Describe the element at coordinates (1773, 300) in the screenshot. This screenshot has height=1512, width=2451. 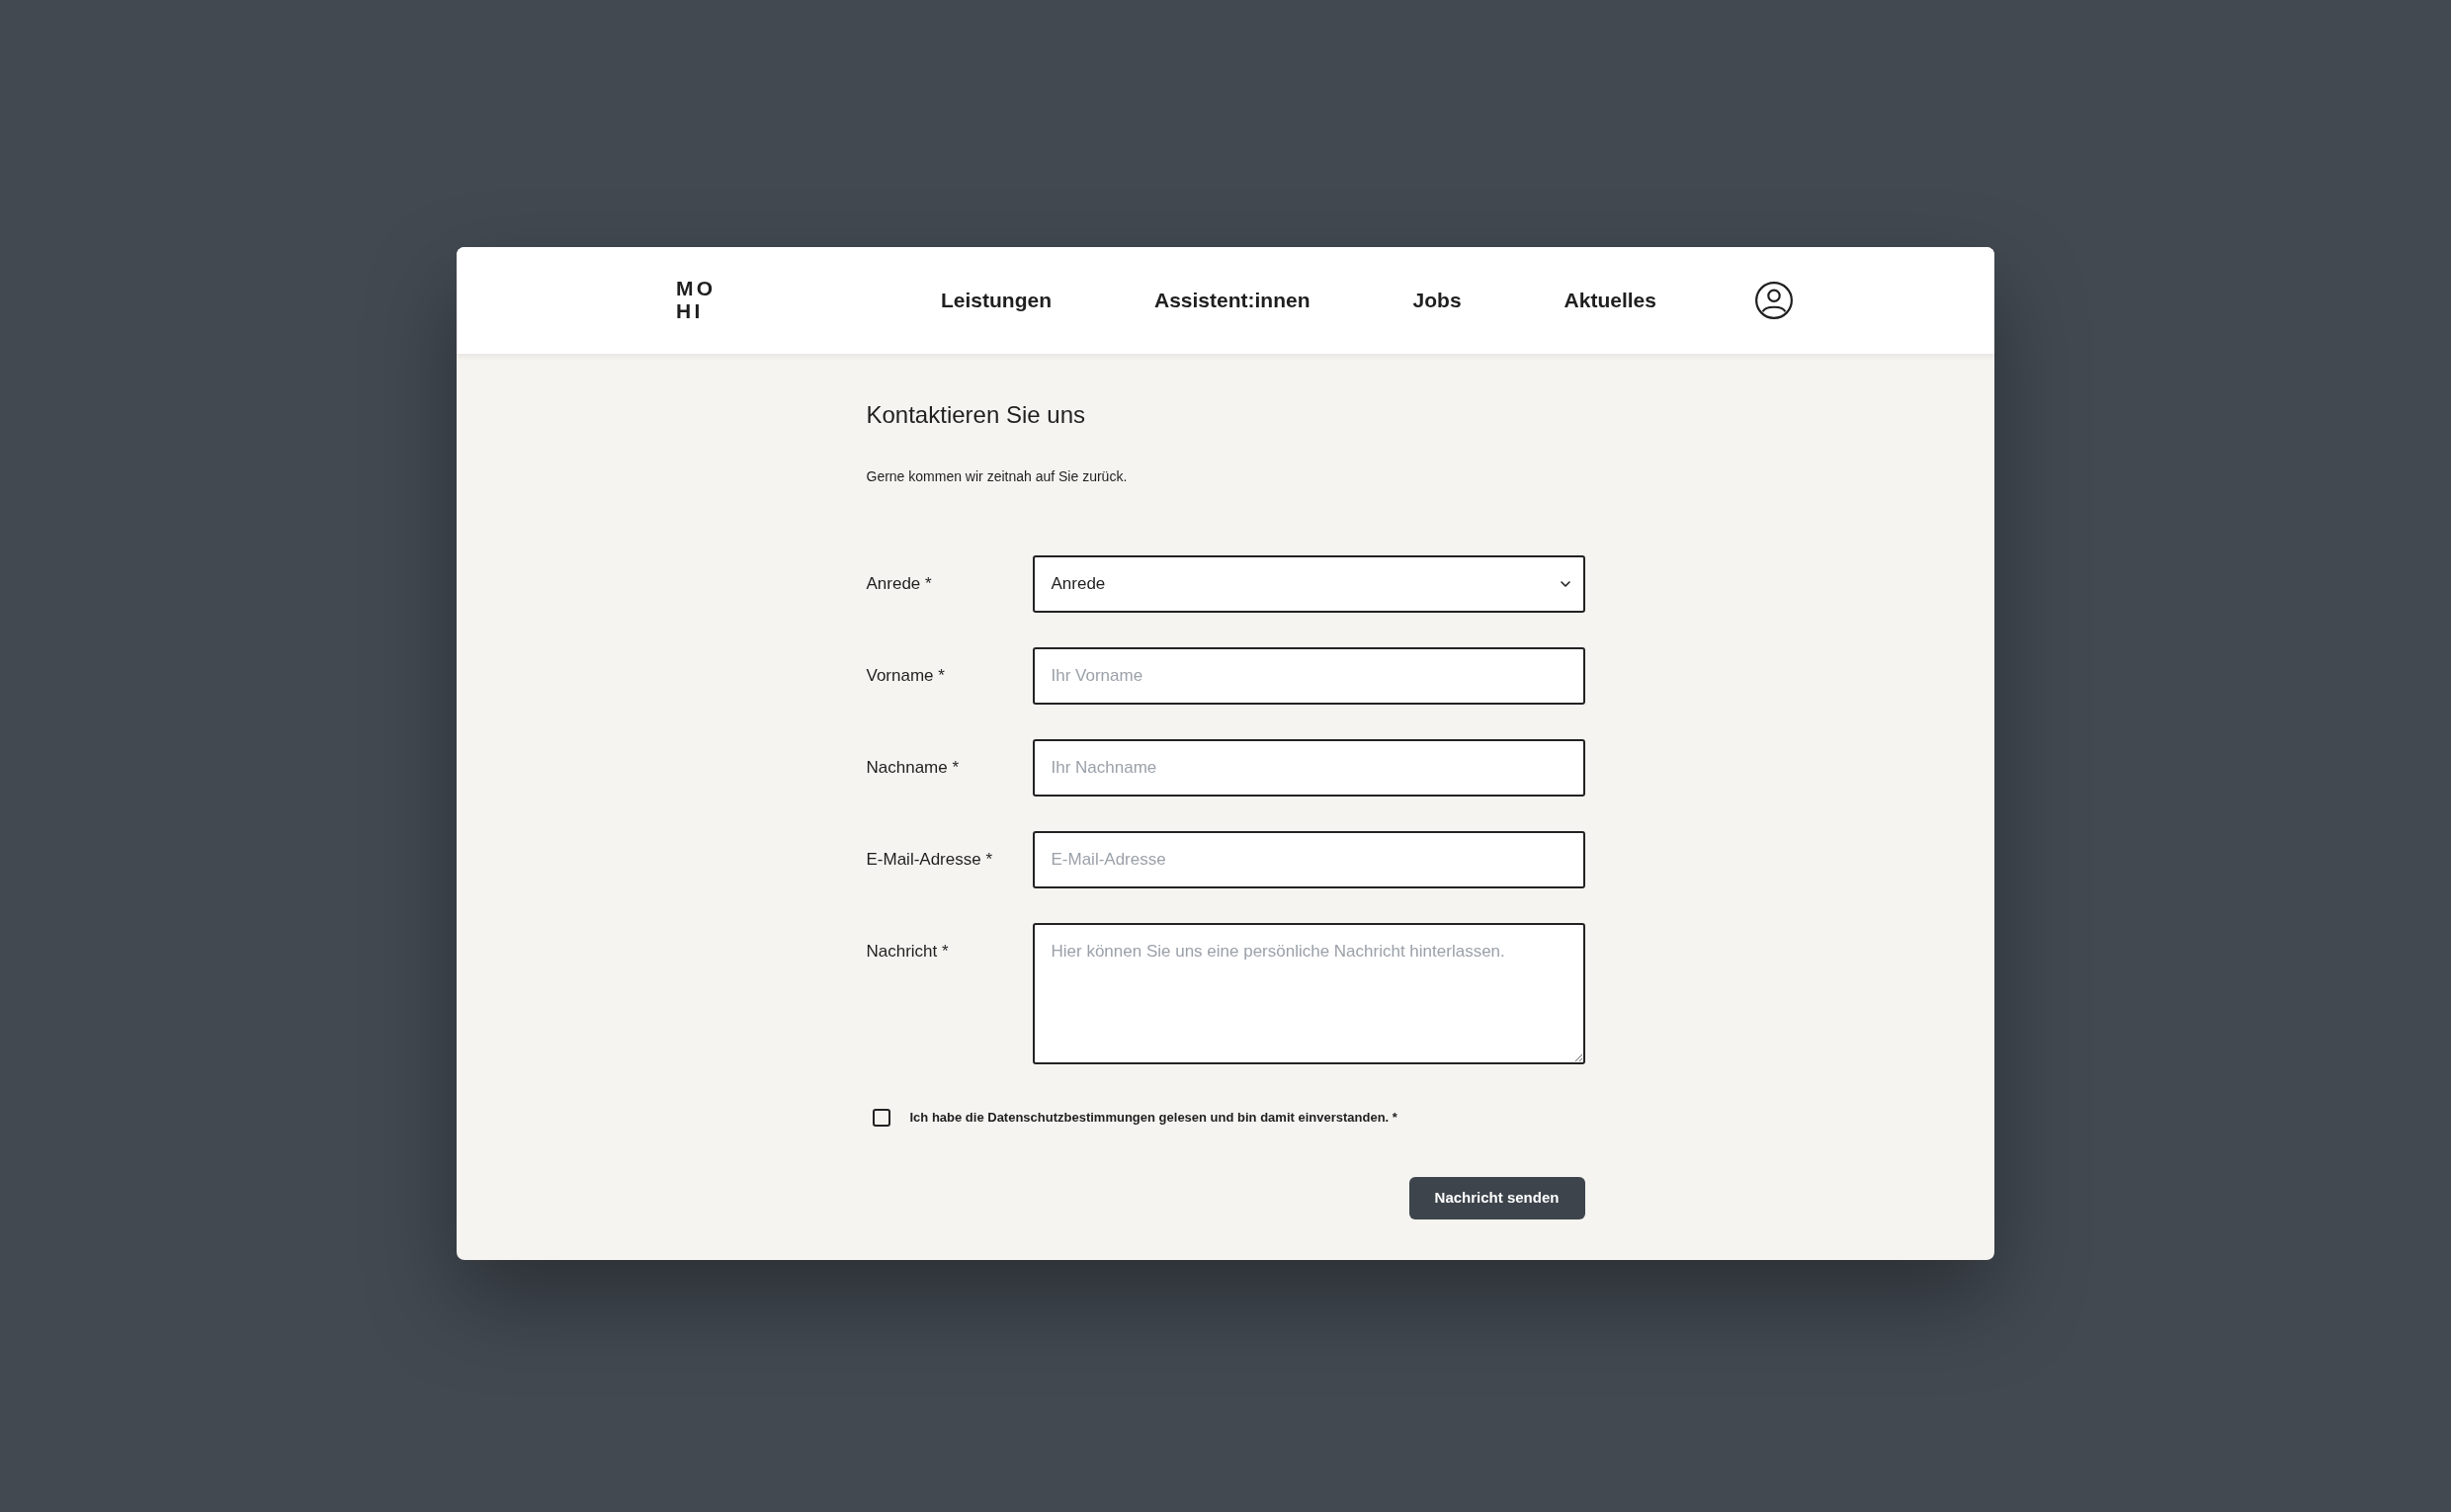
I see `user-icon` at that location.